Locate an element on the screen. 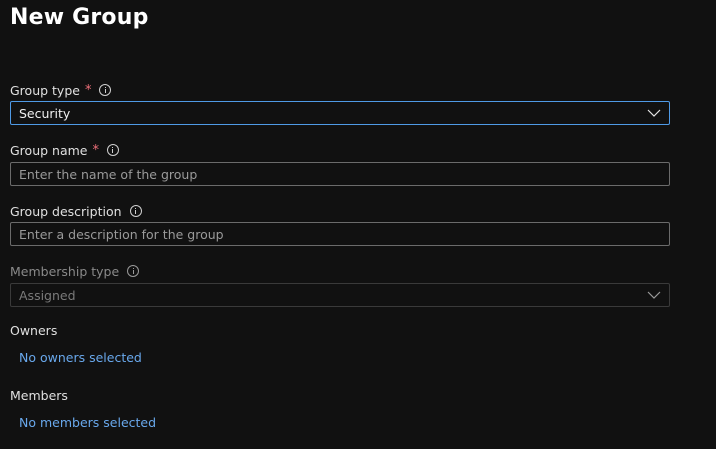  group-description-label-row: Group description is located at coordinates (76, 211).